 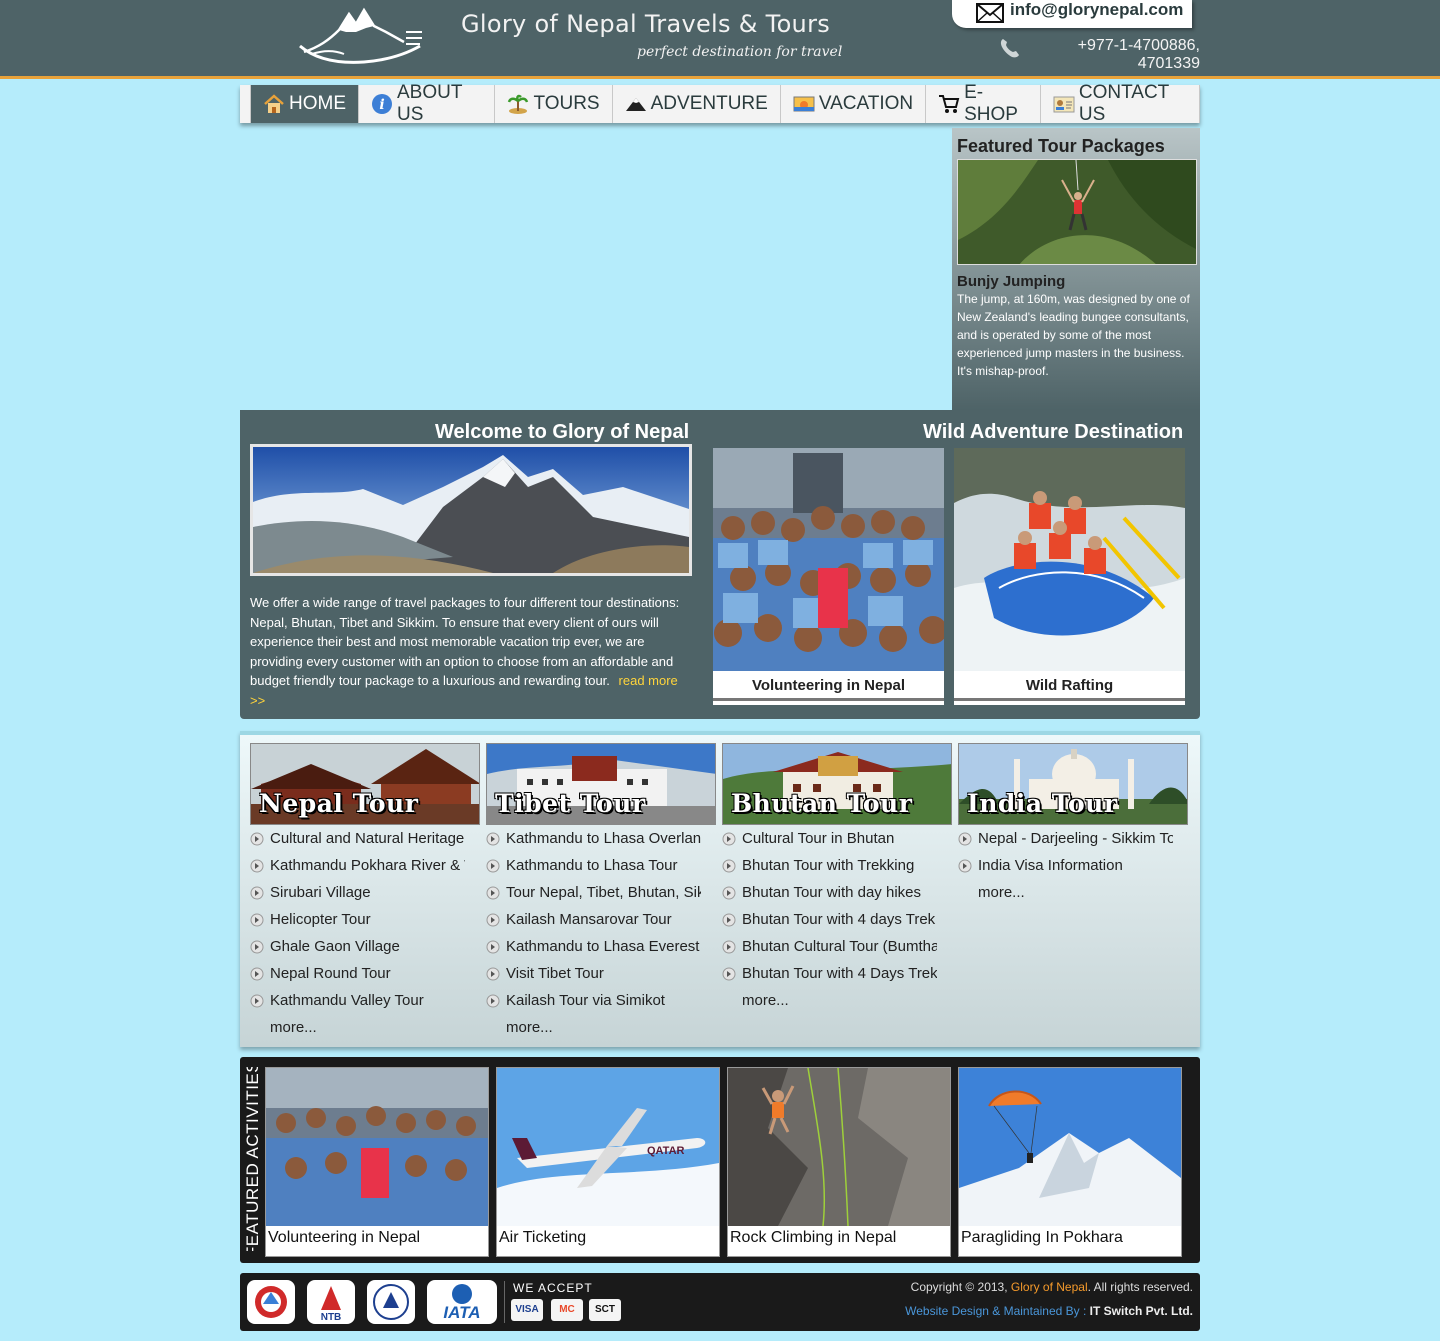 I want to click on nav-e-shop-label: E-SHOP, so click(x=991, y=103).